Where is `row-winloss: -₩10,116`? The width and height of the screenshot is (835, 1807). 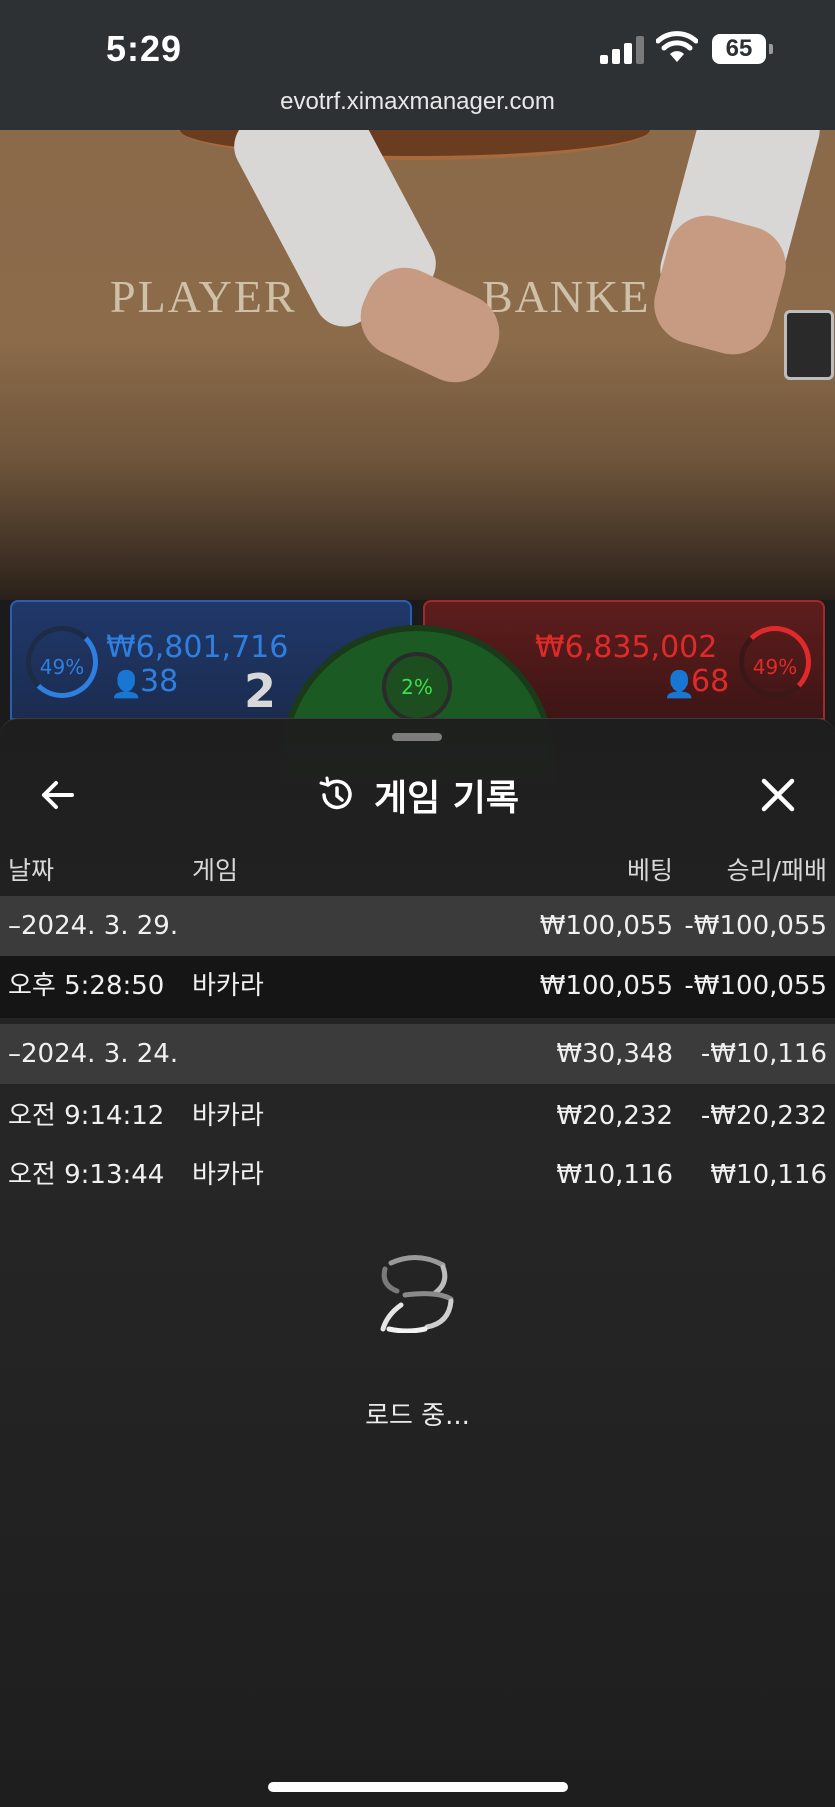
row-winloss: -₩10,116 is located at coordinates (763, 1054).